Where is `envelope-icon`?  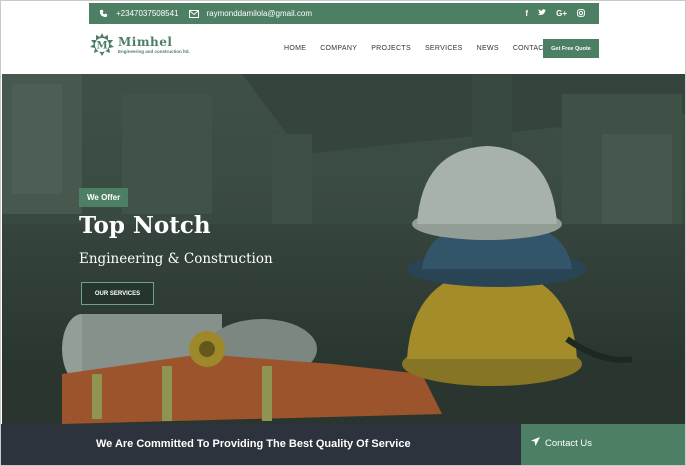 envelope-icon is located at coordinates (193, 13).